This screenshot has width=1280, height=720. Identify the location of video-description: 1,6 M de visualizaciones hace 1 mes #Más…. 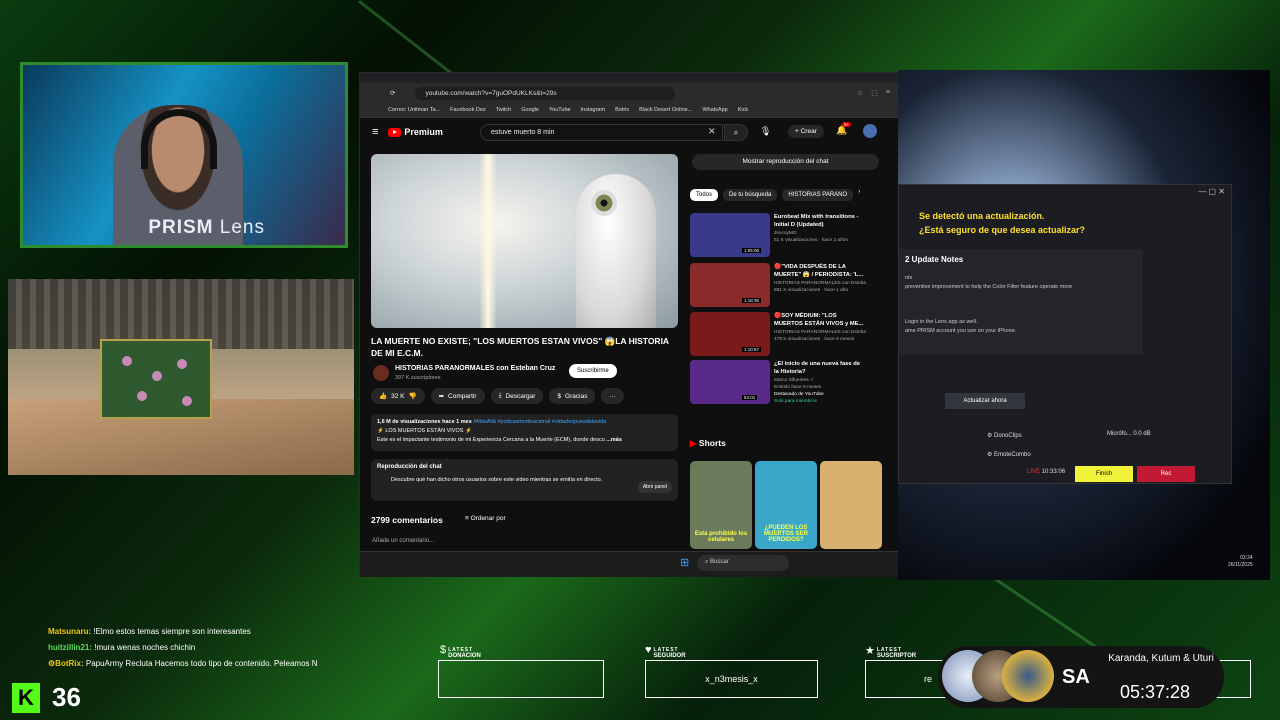
(524, 432).